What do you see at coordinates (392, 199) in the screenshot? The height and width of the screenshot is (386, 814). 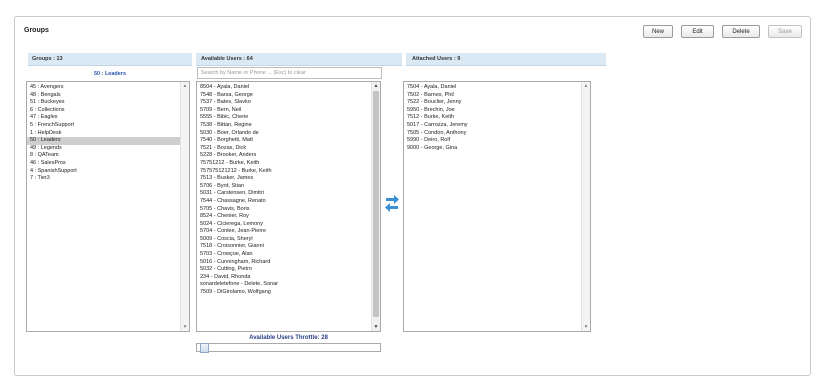 I see `move-right-arrow-icon` at bounding box center [392, 199].